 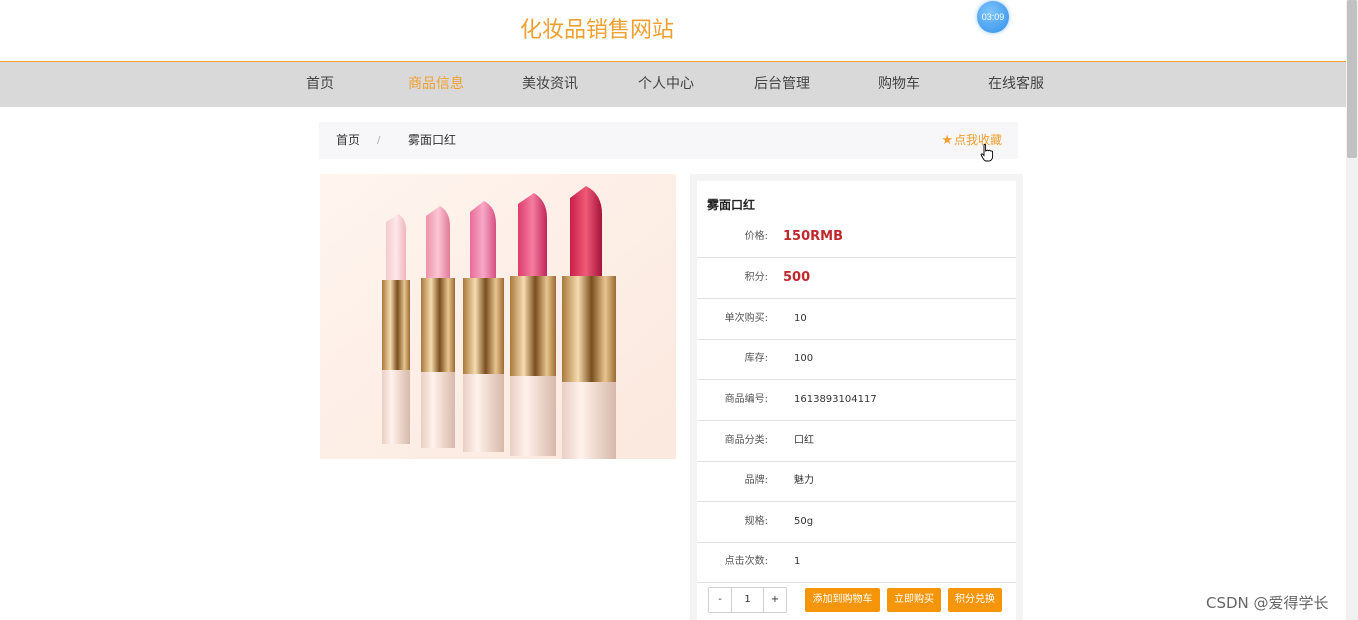 I want to click on quantity-plus-button: +, so click(x=775, y=600).